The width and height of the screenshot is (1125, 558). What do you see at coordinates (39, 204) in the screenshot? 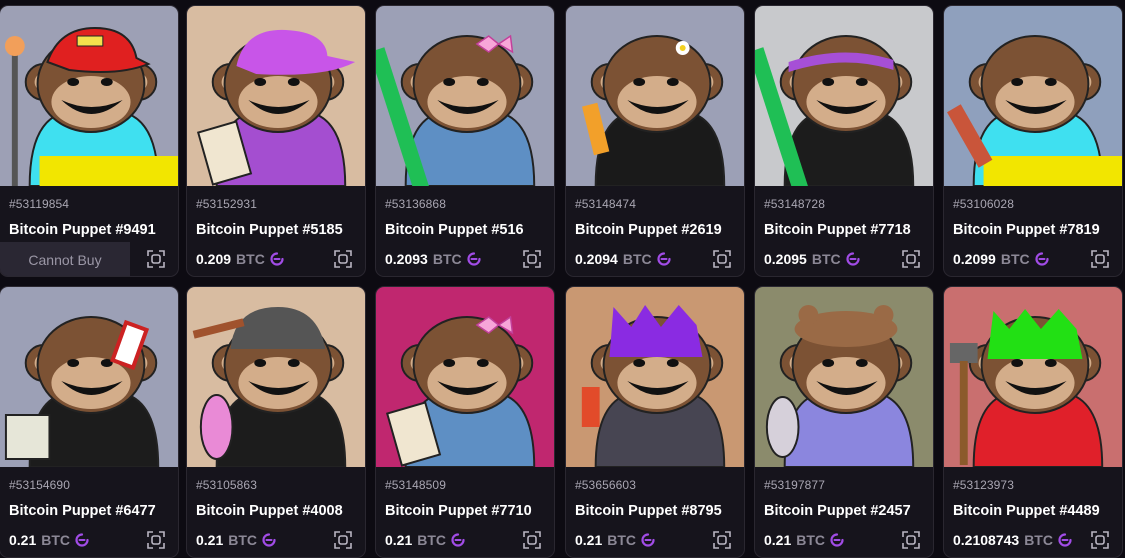
I see `inscription-number: #53119854` at bounding box center [39, 204].